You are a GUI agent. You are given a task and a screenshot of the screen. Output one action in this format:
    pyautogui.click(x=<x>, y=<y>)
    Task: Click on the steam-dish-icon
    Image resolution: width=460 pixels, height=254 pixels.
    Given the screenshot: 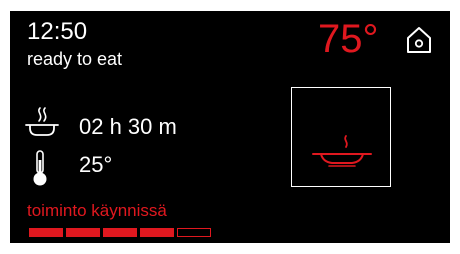 What is the action you would take?
    pyautogui.click(x=42, y=121)
    